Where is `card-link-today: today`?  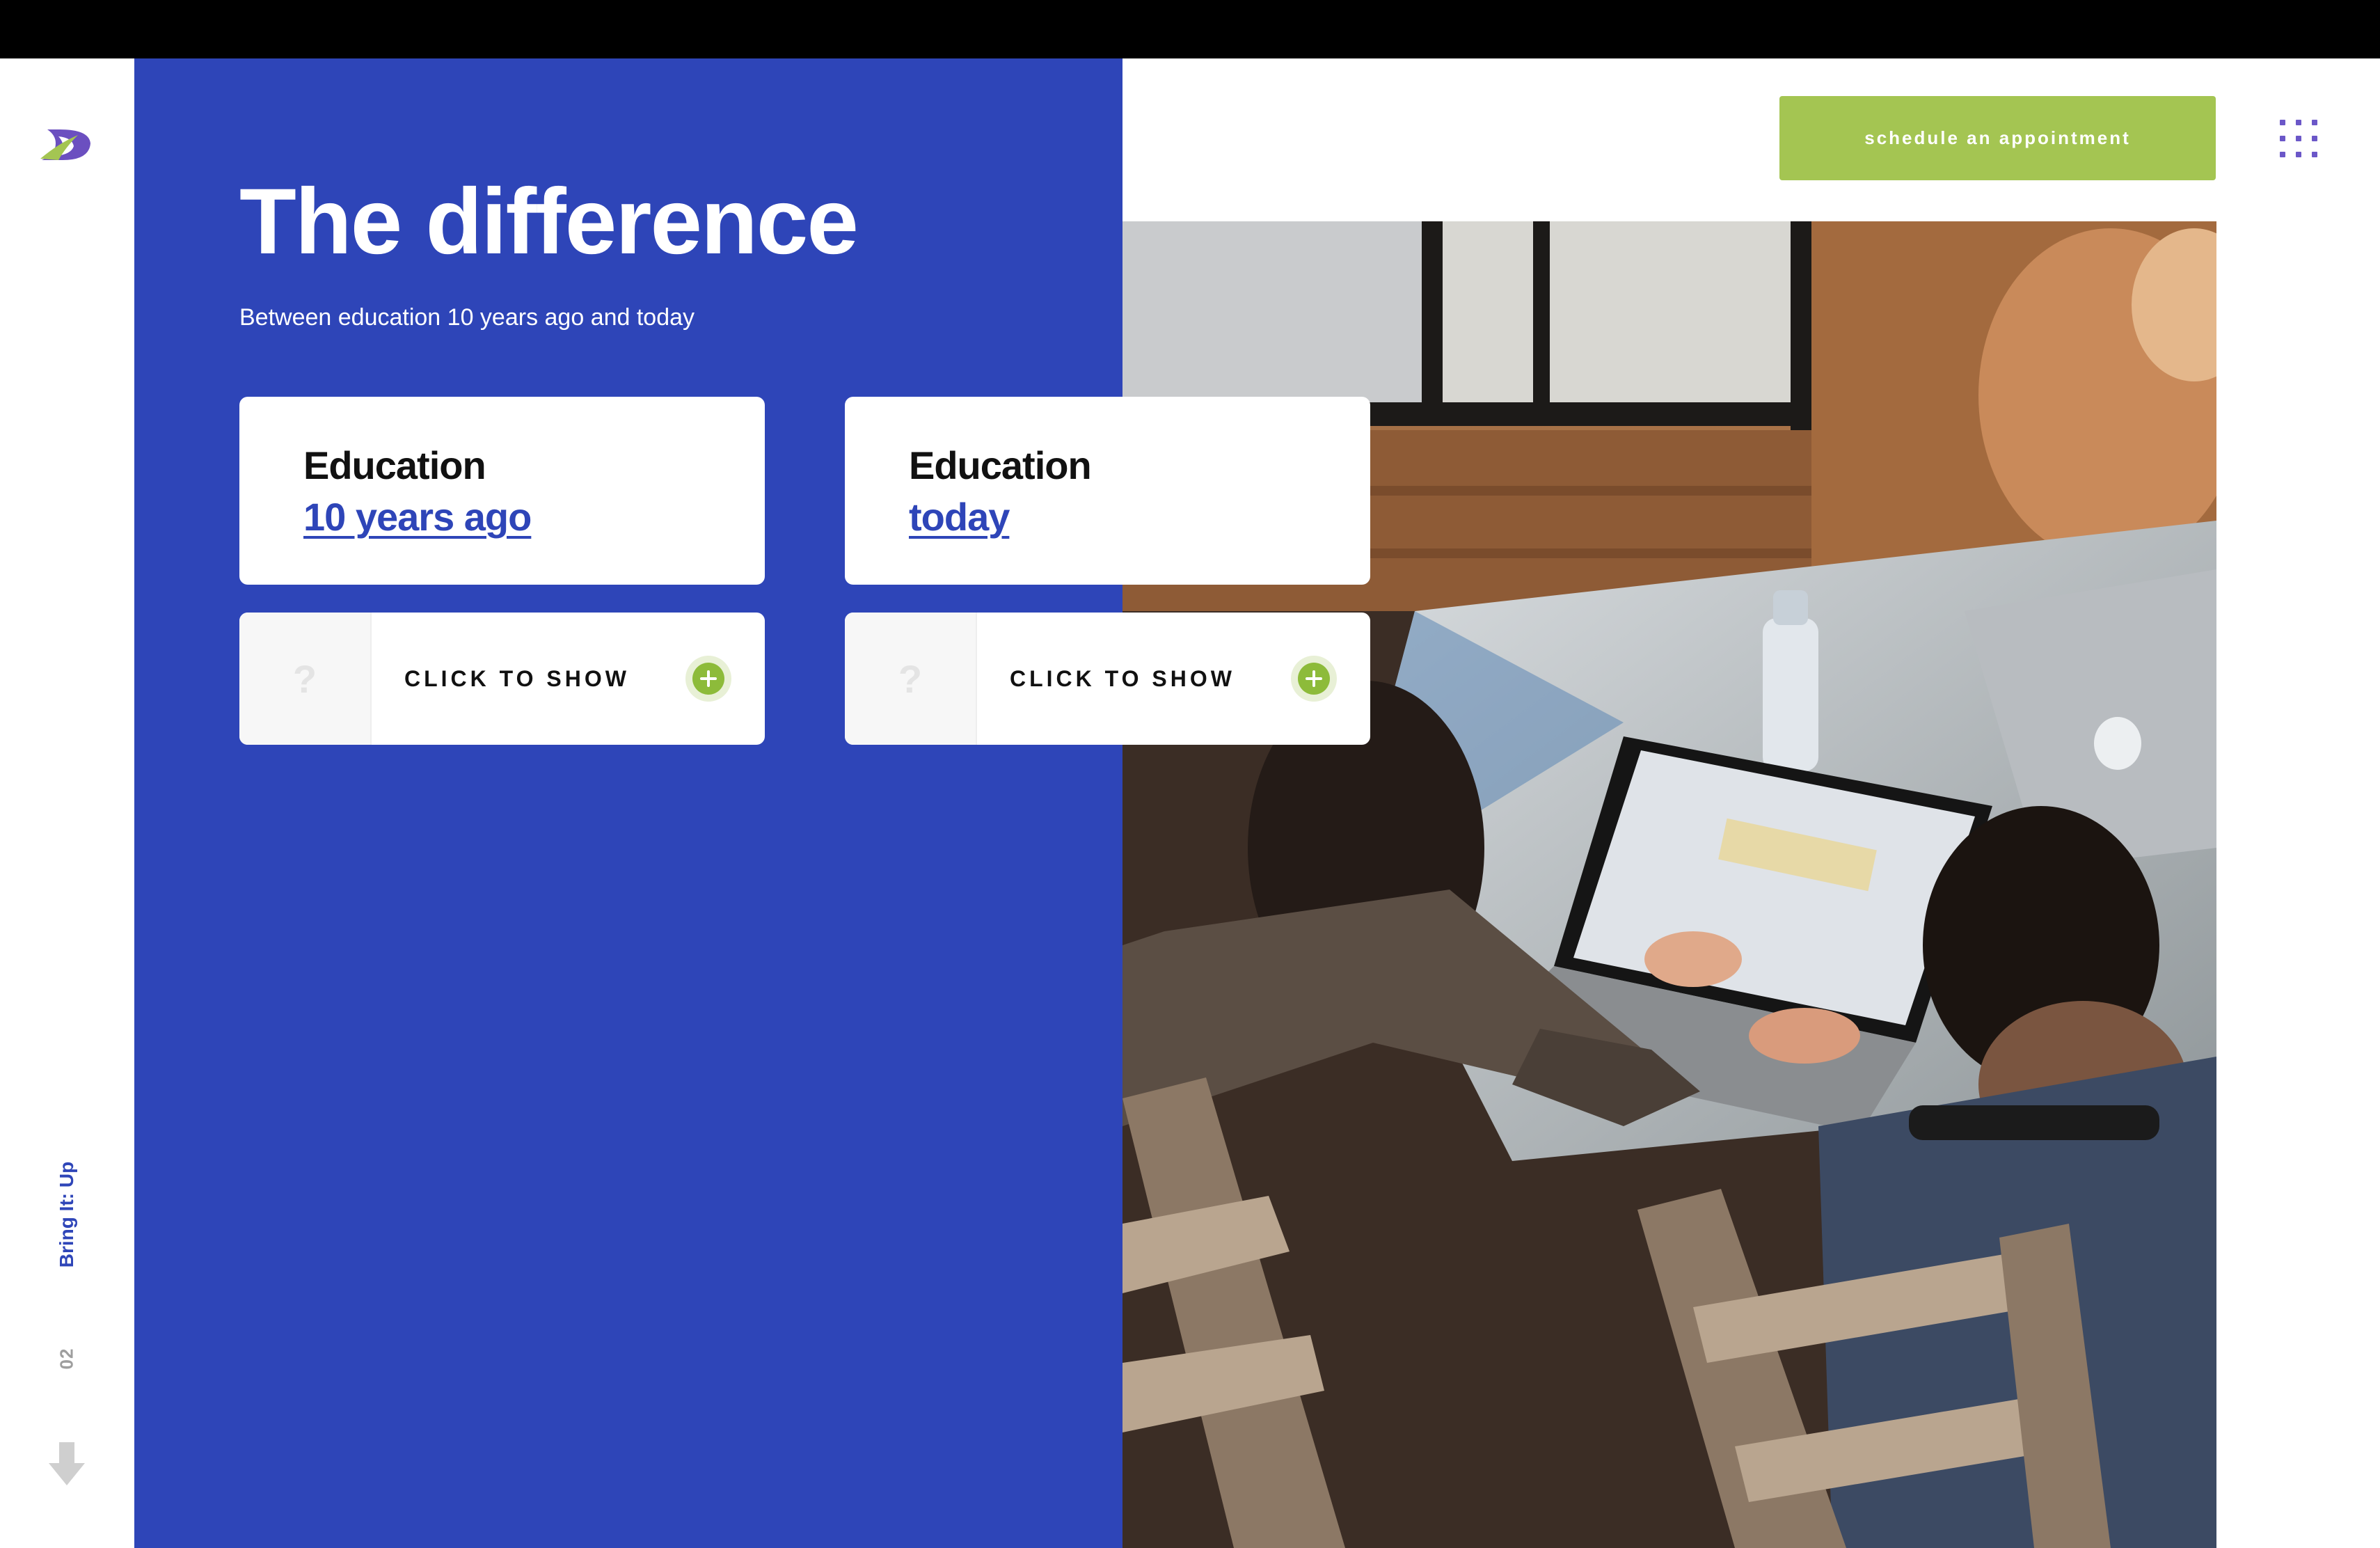
card-link-today: today is located at coordinates (959, 516).